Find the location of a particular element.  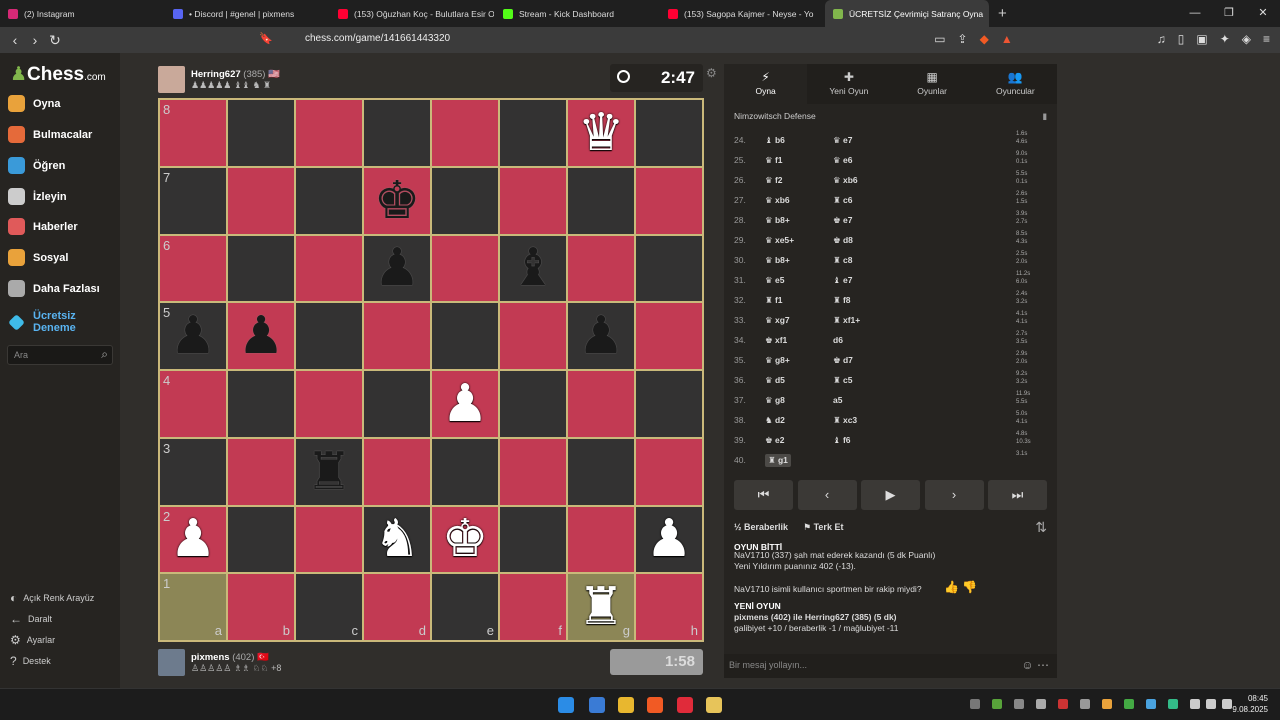

square-h3 is located at coordinates (669, 471).